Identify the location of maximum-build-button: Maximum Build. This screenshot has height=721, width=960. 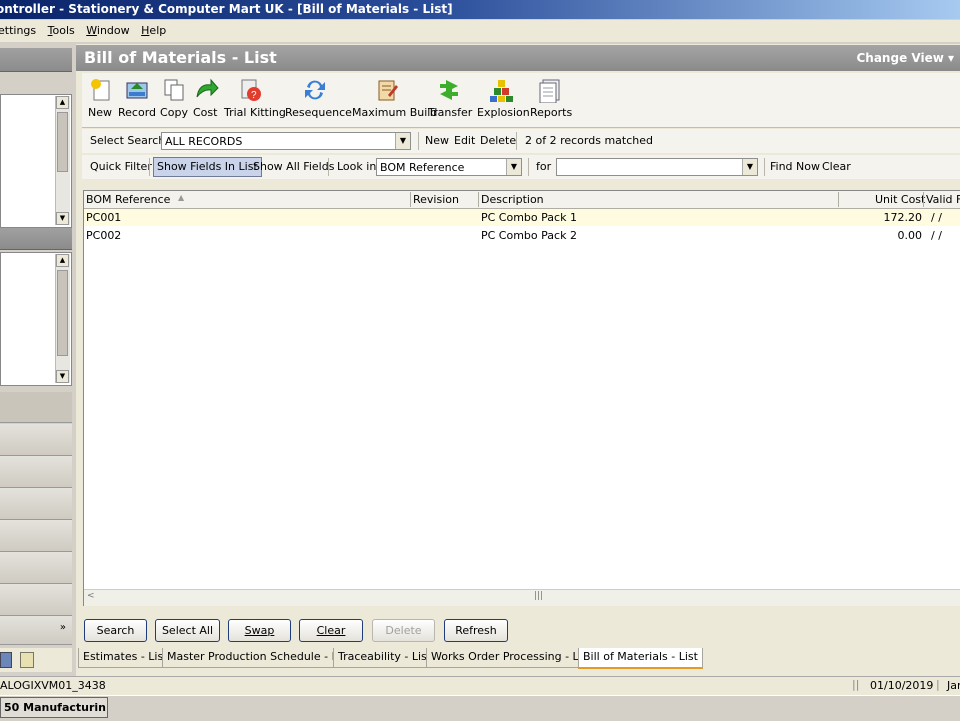
(394, 100).